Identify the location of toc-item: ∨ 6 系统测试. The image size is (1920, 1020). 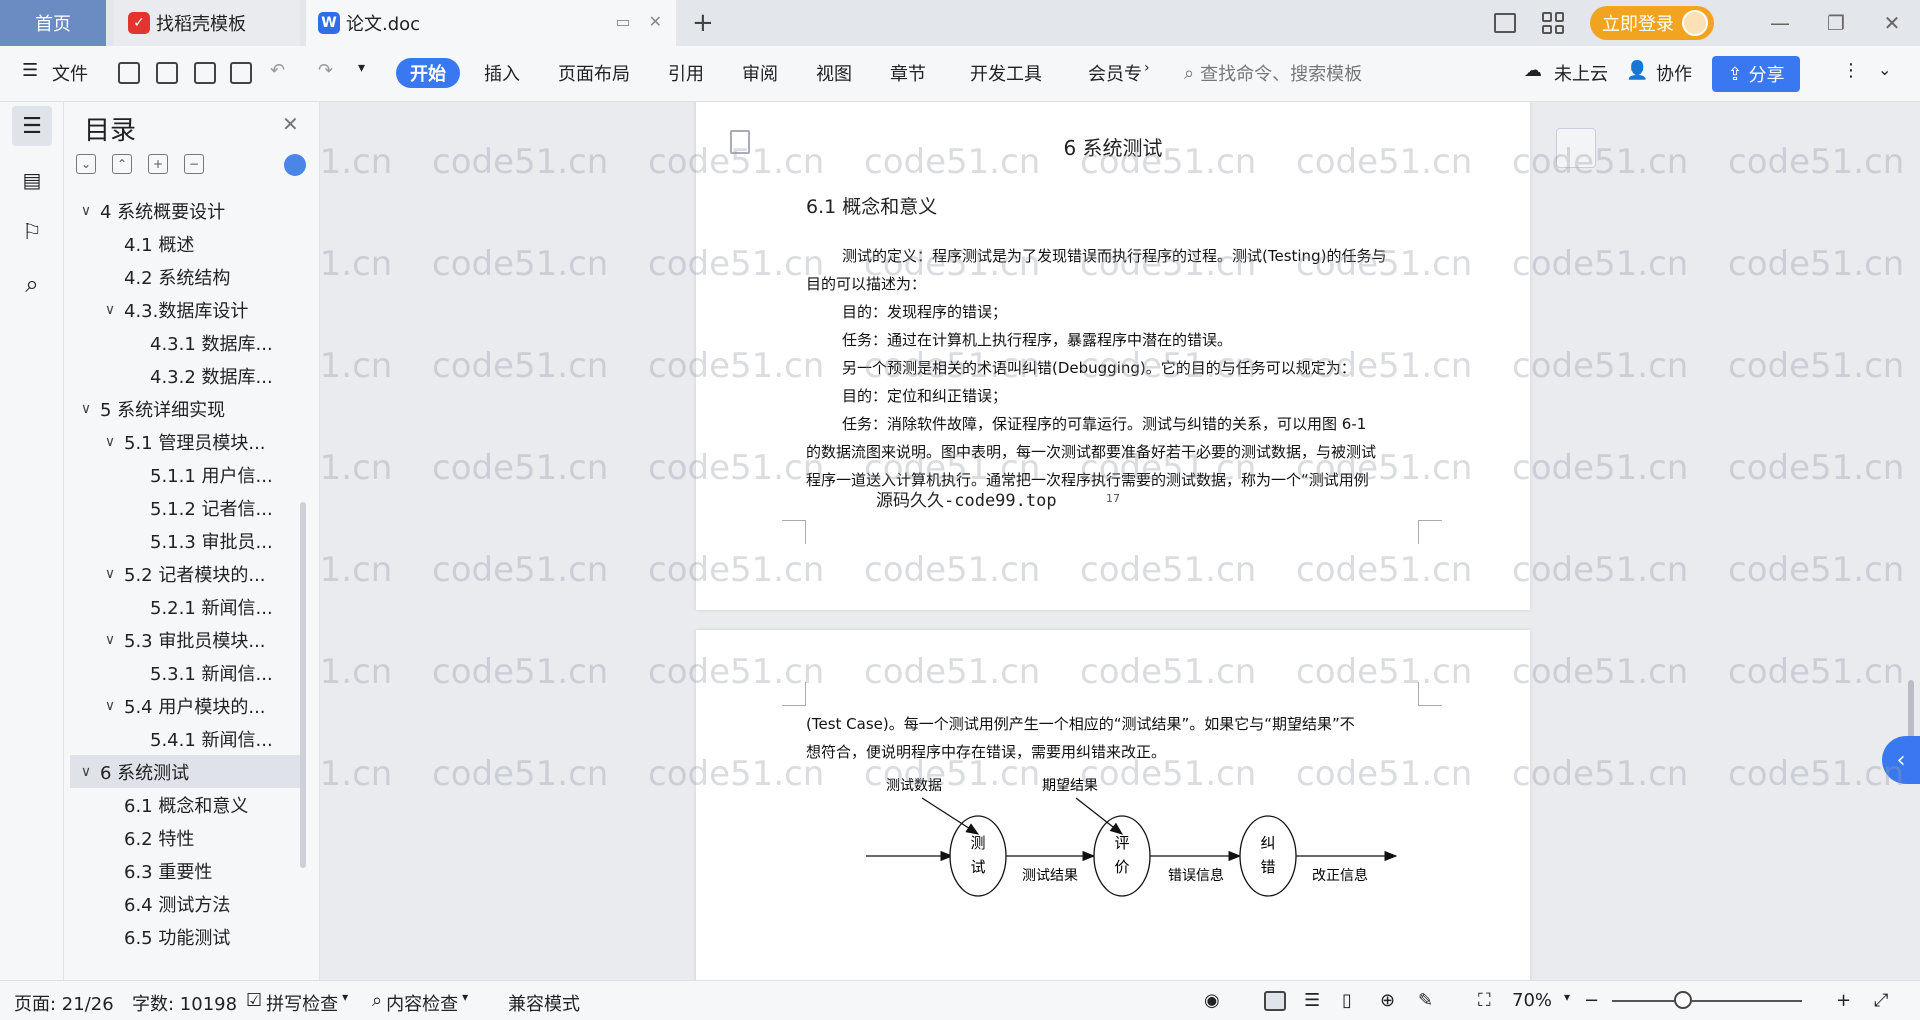
(186, 771).